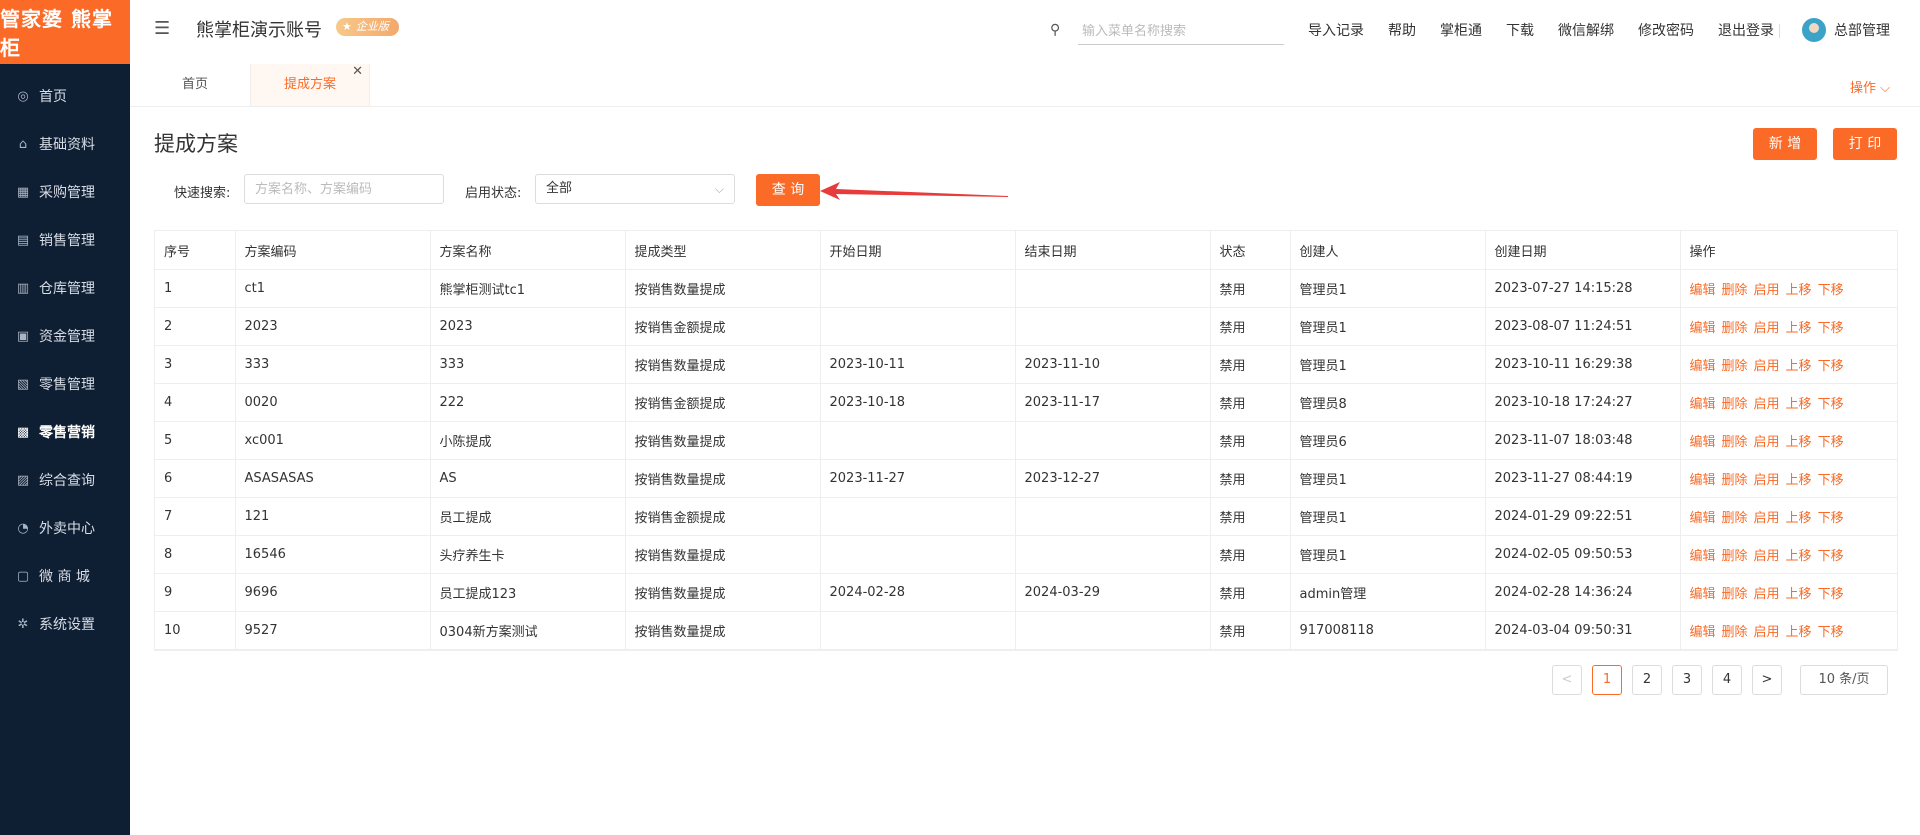 Image resolution: width=1920 pixels, height=835 pixels. I want to click on sidebar-item: ◎ 首页, so click(65, 96).